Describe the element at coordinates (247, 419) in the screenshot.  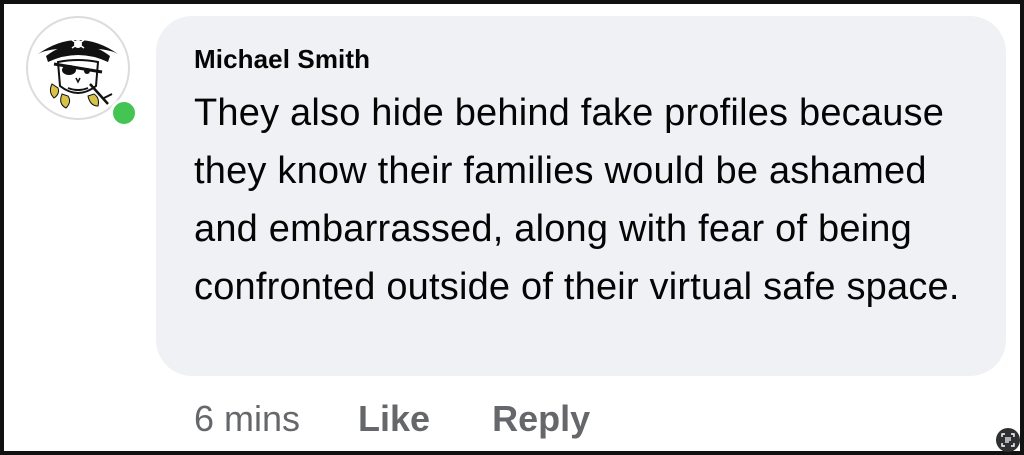
I see `comment-timestamp: 6 mins` at that location.